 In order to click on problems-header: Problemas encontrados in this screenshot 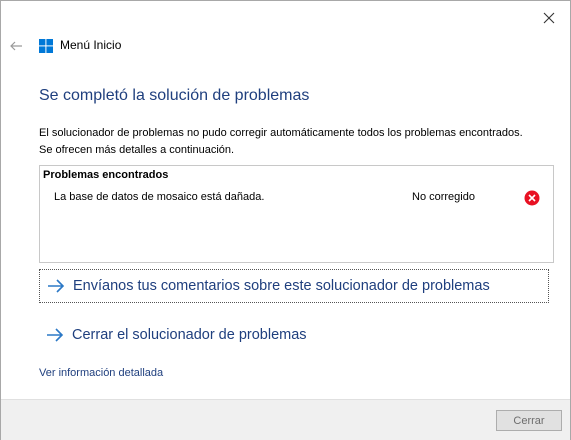, I will do `click(106, 175)`.